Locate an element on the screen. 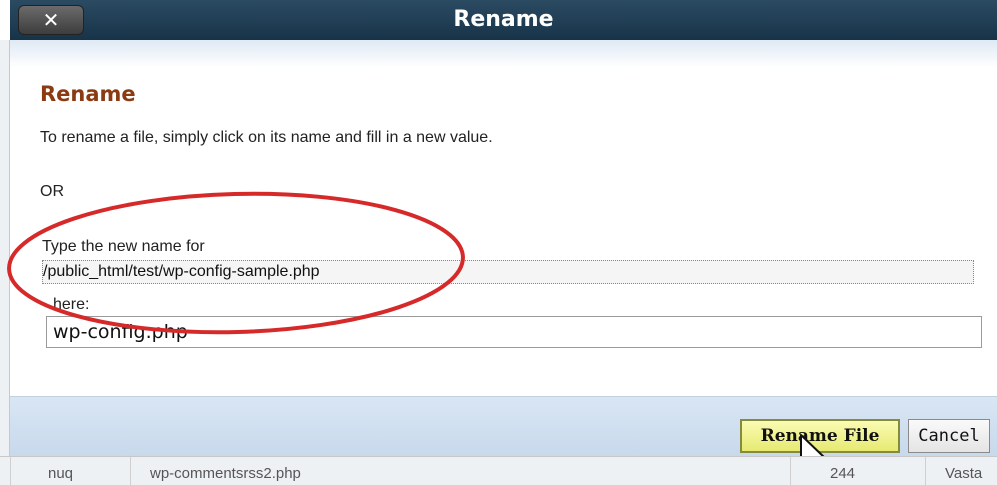 Image resolution: width=997 pixels, height=485 pixels. background-file-row: nuq wp-commentsrss2.php 244 Vasta is located at coordinates (498, 470).